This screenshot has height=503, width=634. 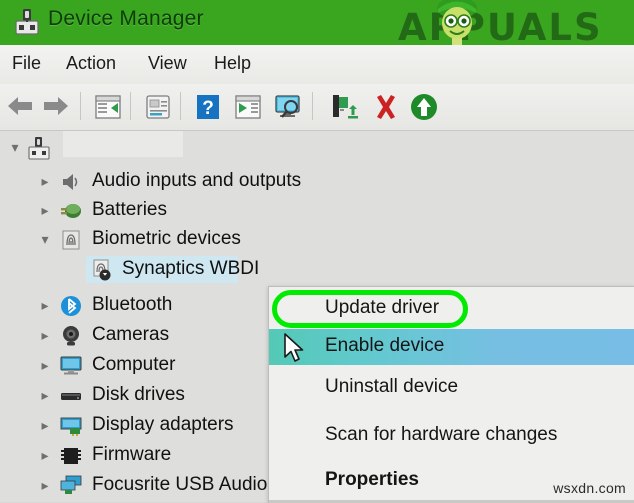 What do you see at coordinates (158, 107) in the screenshot?
I see `properties-icon` at bounding box center [158, 107].